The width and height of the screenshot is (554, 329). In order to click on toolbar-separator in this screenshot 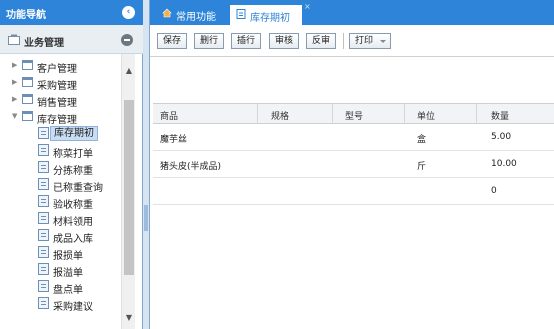, I will do `click(343, 41)`.